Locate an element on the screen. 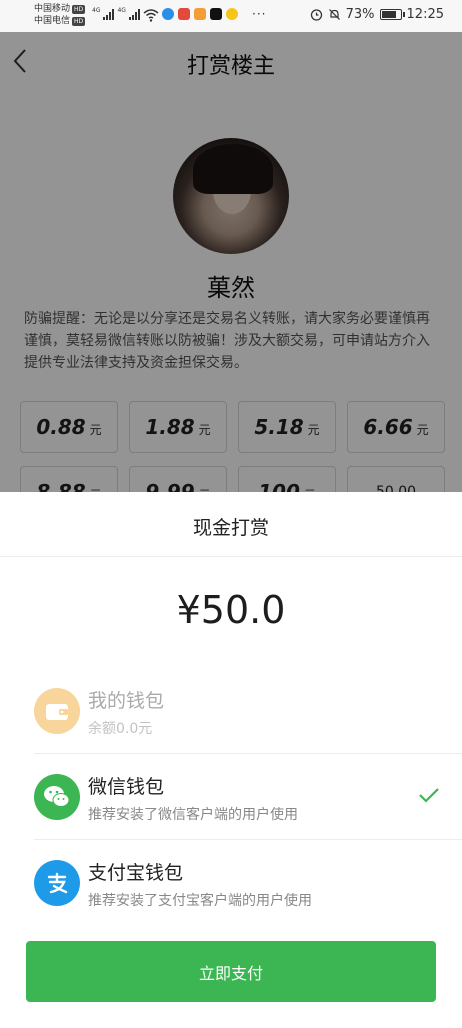  browser-icon is located at coordinates (168, 14).